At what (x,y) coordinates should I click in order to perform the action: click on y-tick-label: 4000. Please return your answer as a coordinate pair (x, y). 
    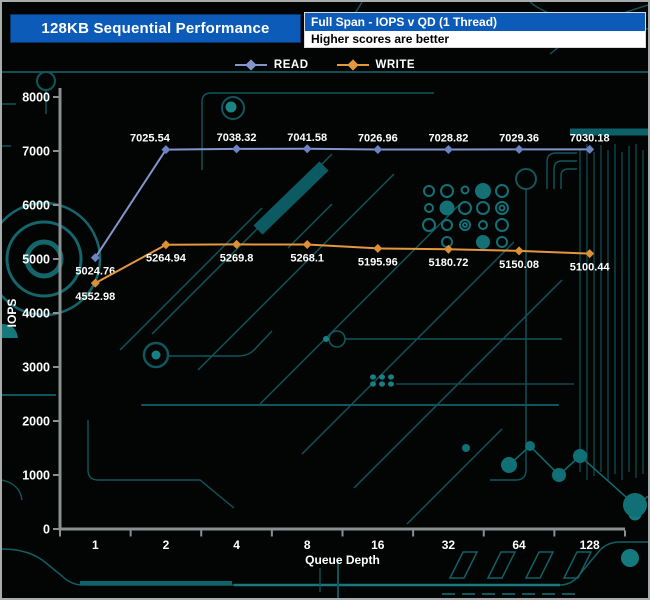
    Looking at the image, I should click on (36, 314).